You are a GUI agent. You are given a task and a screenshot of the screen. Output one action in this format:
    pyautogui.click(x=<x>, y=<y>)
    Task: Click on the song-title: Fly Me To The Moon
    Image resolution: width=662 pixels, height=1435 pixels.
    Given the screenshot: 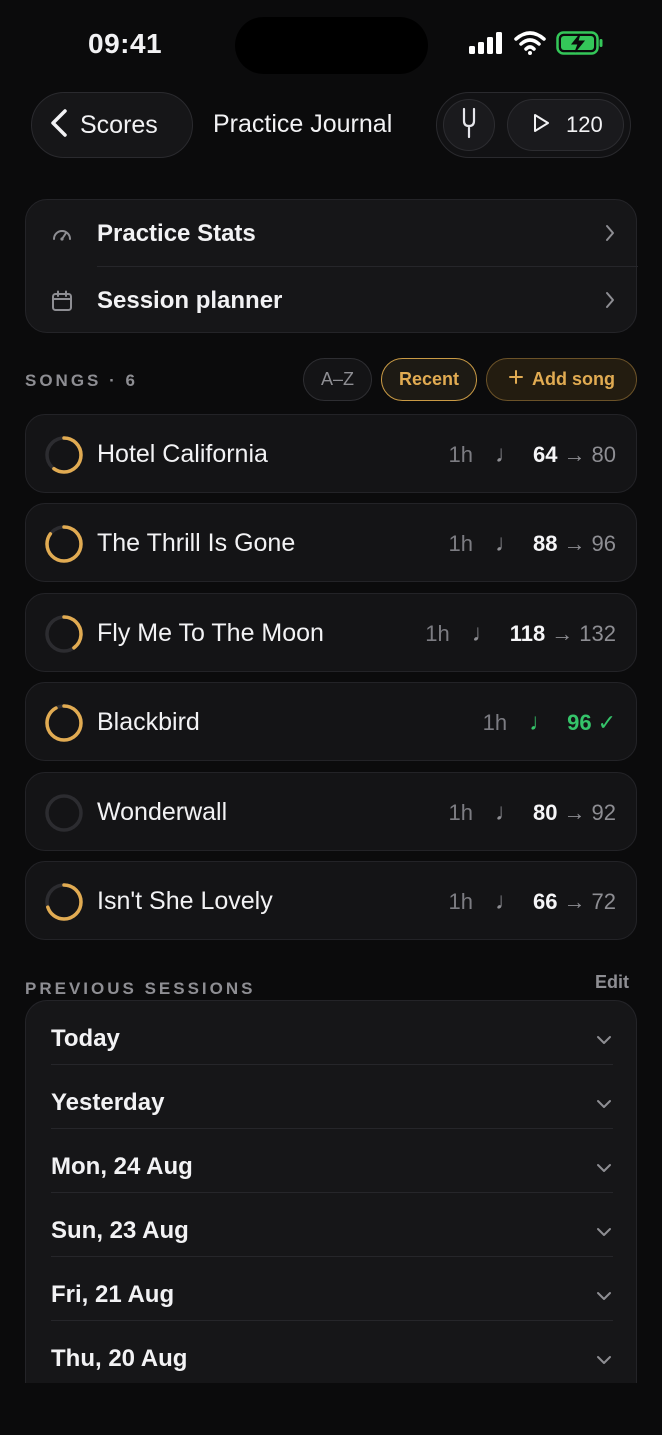 What is the action you would take?
    pyautogui.click(x=210, y=633)
    